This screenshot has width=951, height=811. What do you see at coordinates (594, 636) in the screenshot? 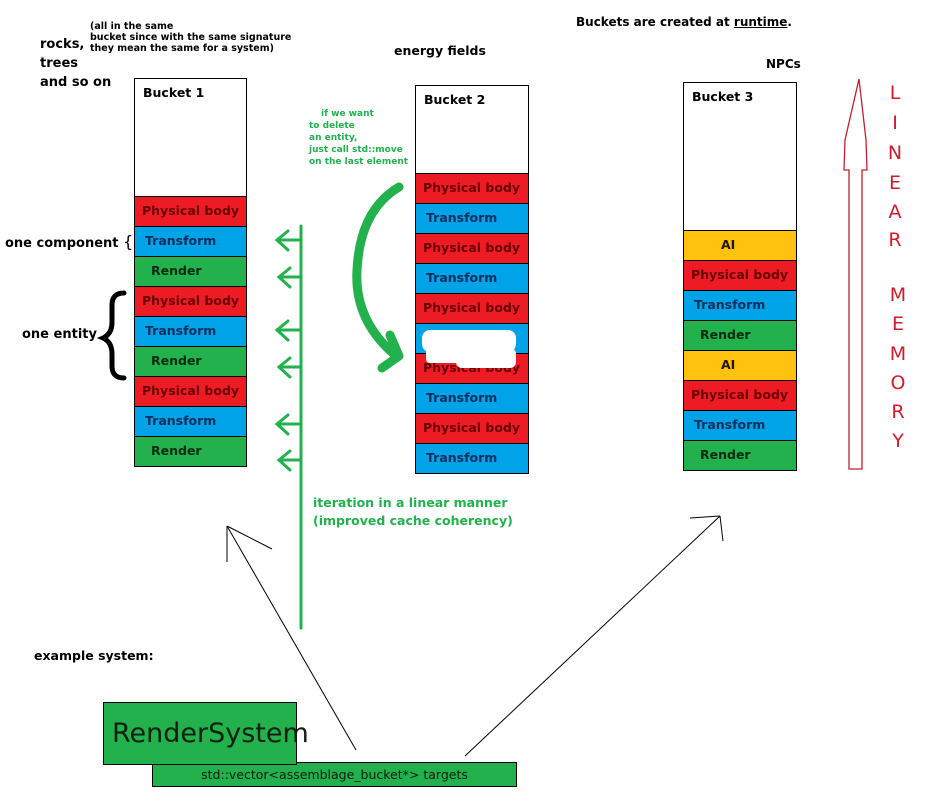
I see `target-arrow-right-icon` at bounding box center [594, 636].